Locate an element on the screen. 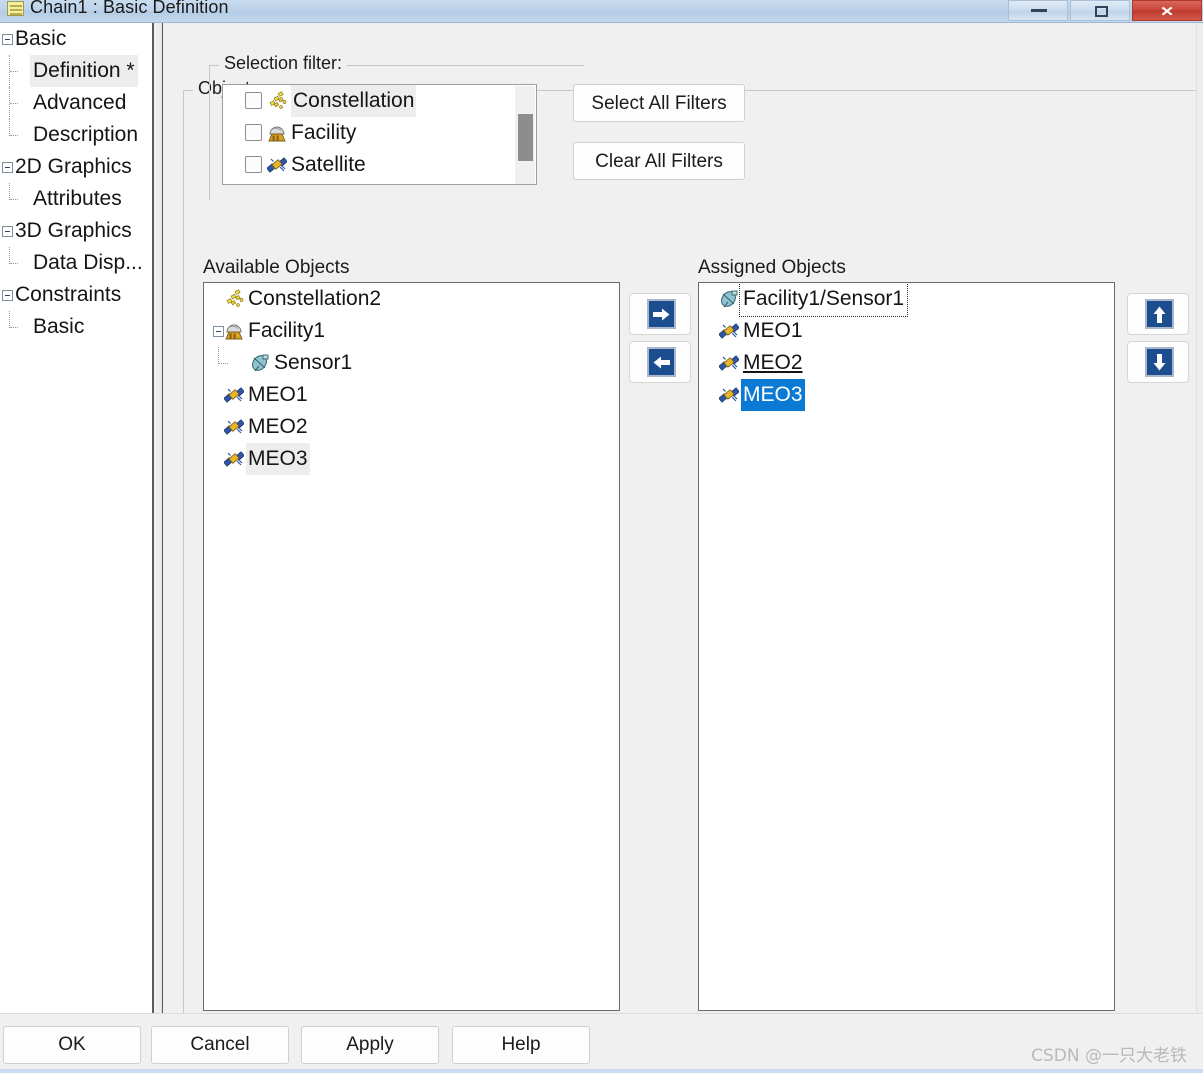 Image resolution: width=1203 pixels, height=1073 pixels. scrollbar-thumb is located at coordinates (525, 137).